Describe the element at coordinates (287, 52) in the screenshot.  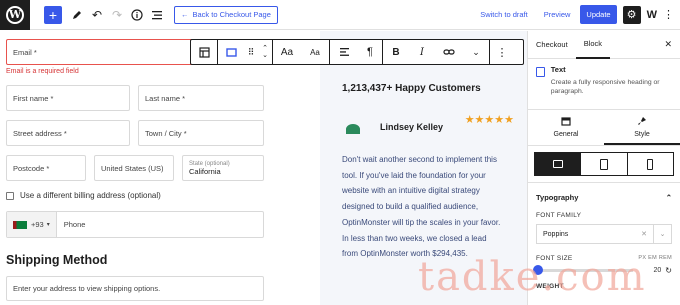
I see `heading-size-button: Aa` at that location.